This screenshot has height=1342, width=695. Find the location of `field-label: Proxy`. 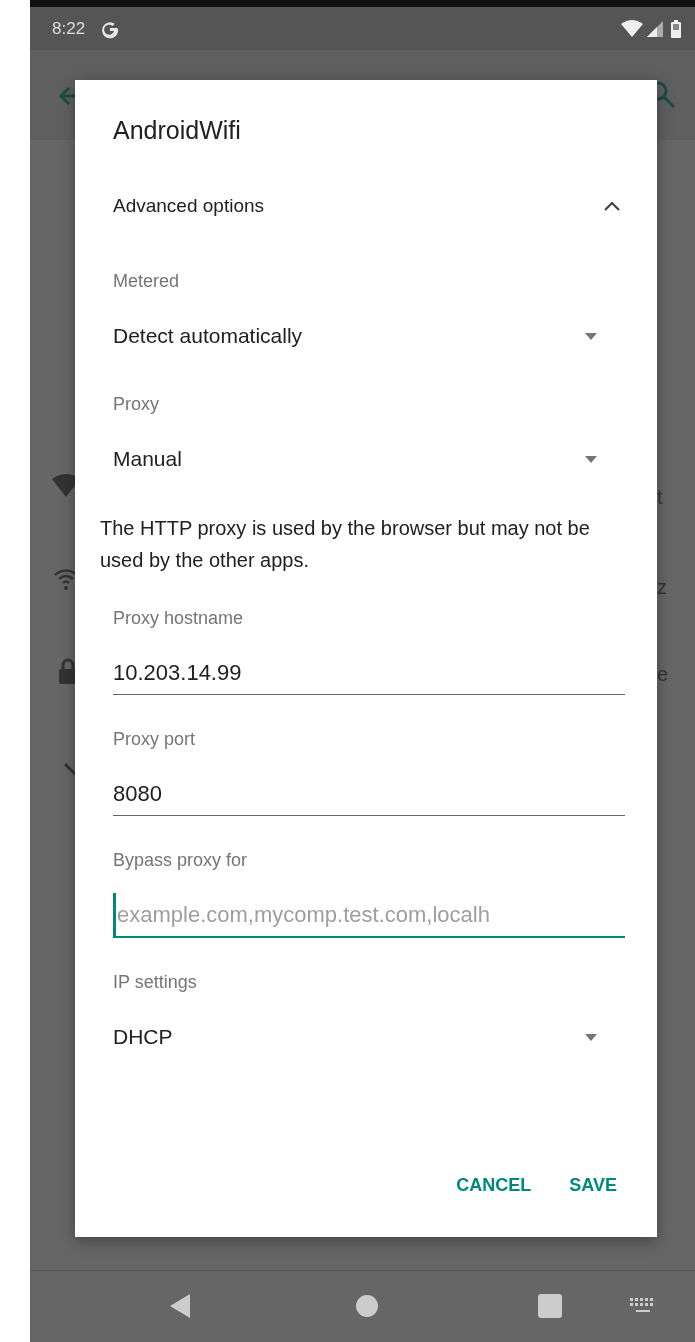

field-label: Proxy is located at coordinates (136, 404).